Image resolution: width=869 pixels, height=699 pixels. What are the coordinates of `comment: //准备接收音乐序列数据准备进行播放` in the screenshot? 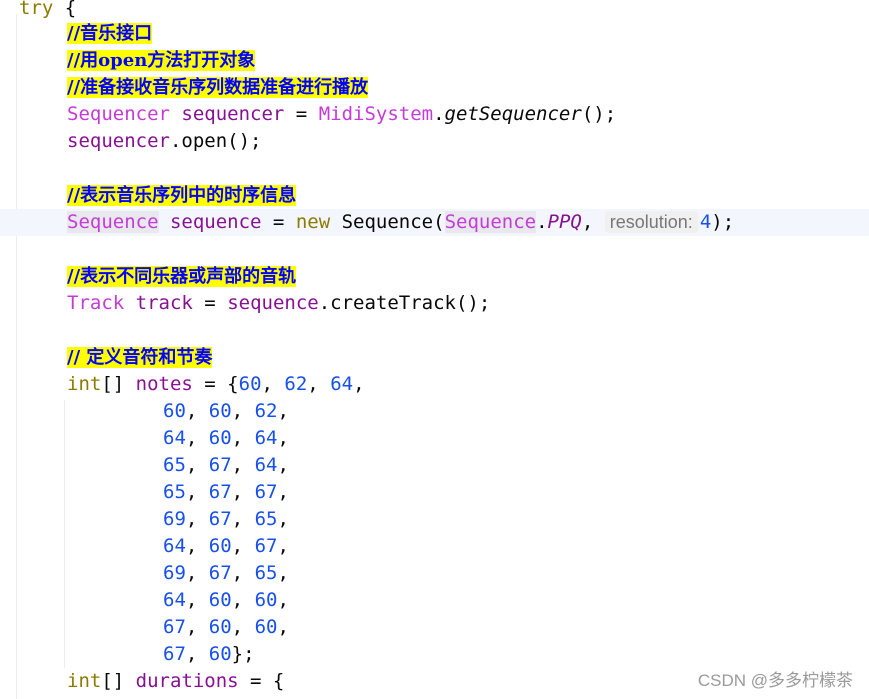 It's located at (218, 87).